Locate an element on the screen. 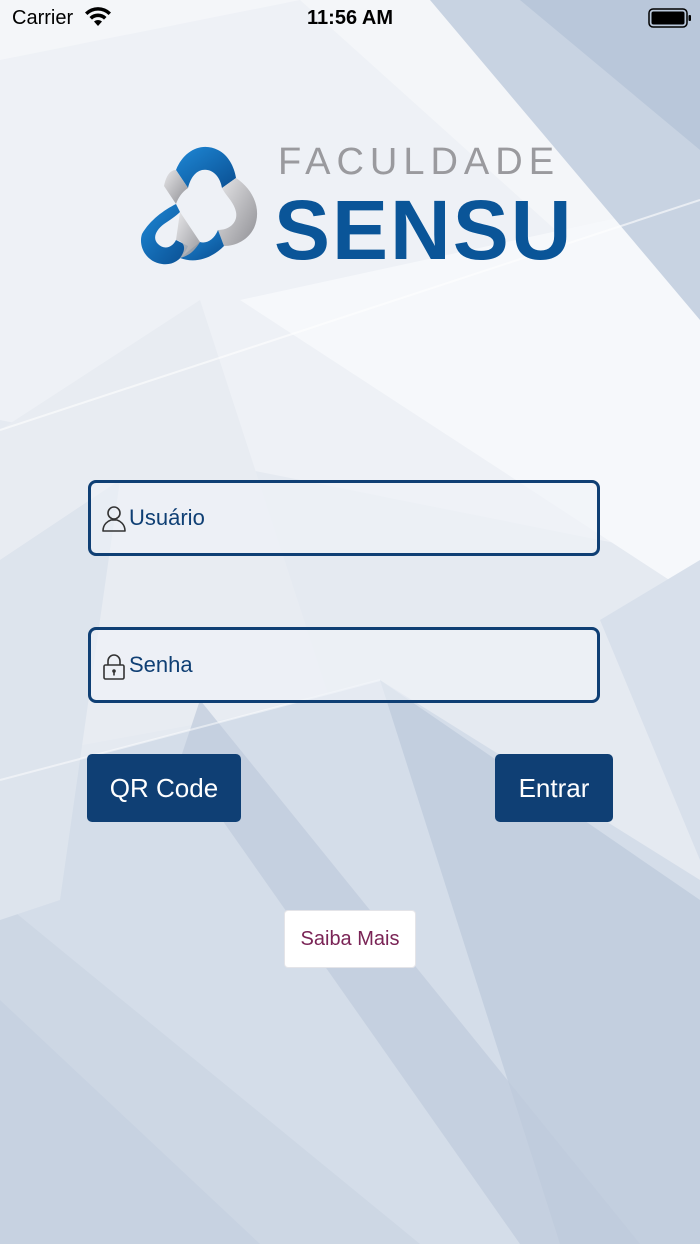  battery-icon is located at coordinates (669, 18).